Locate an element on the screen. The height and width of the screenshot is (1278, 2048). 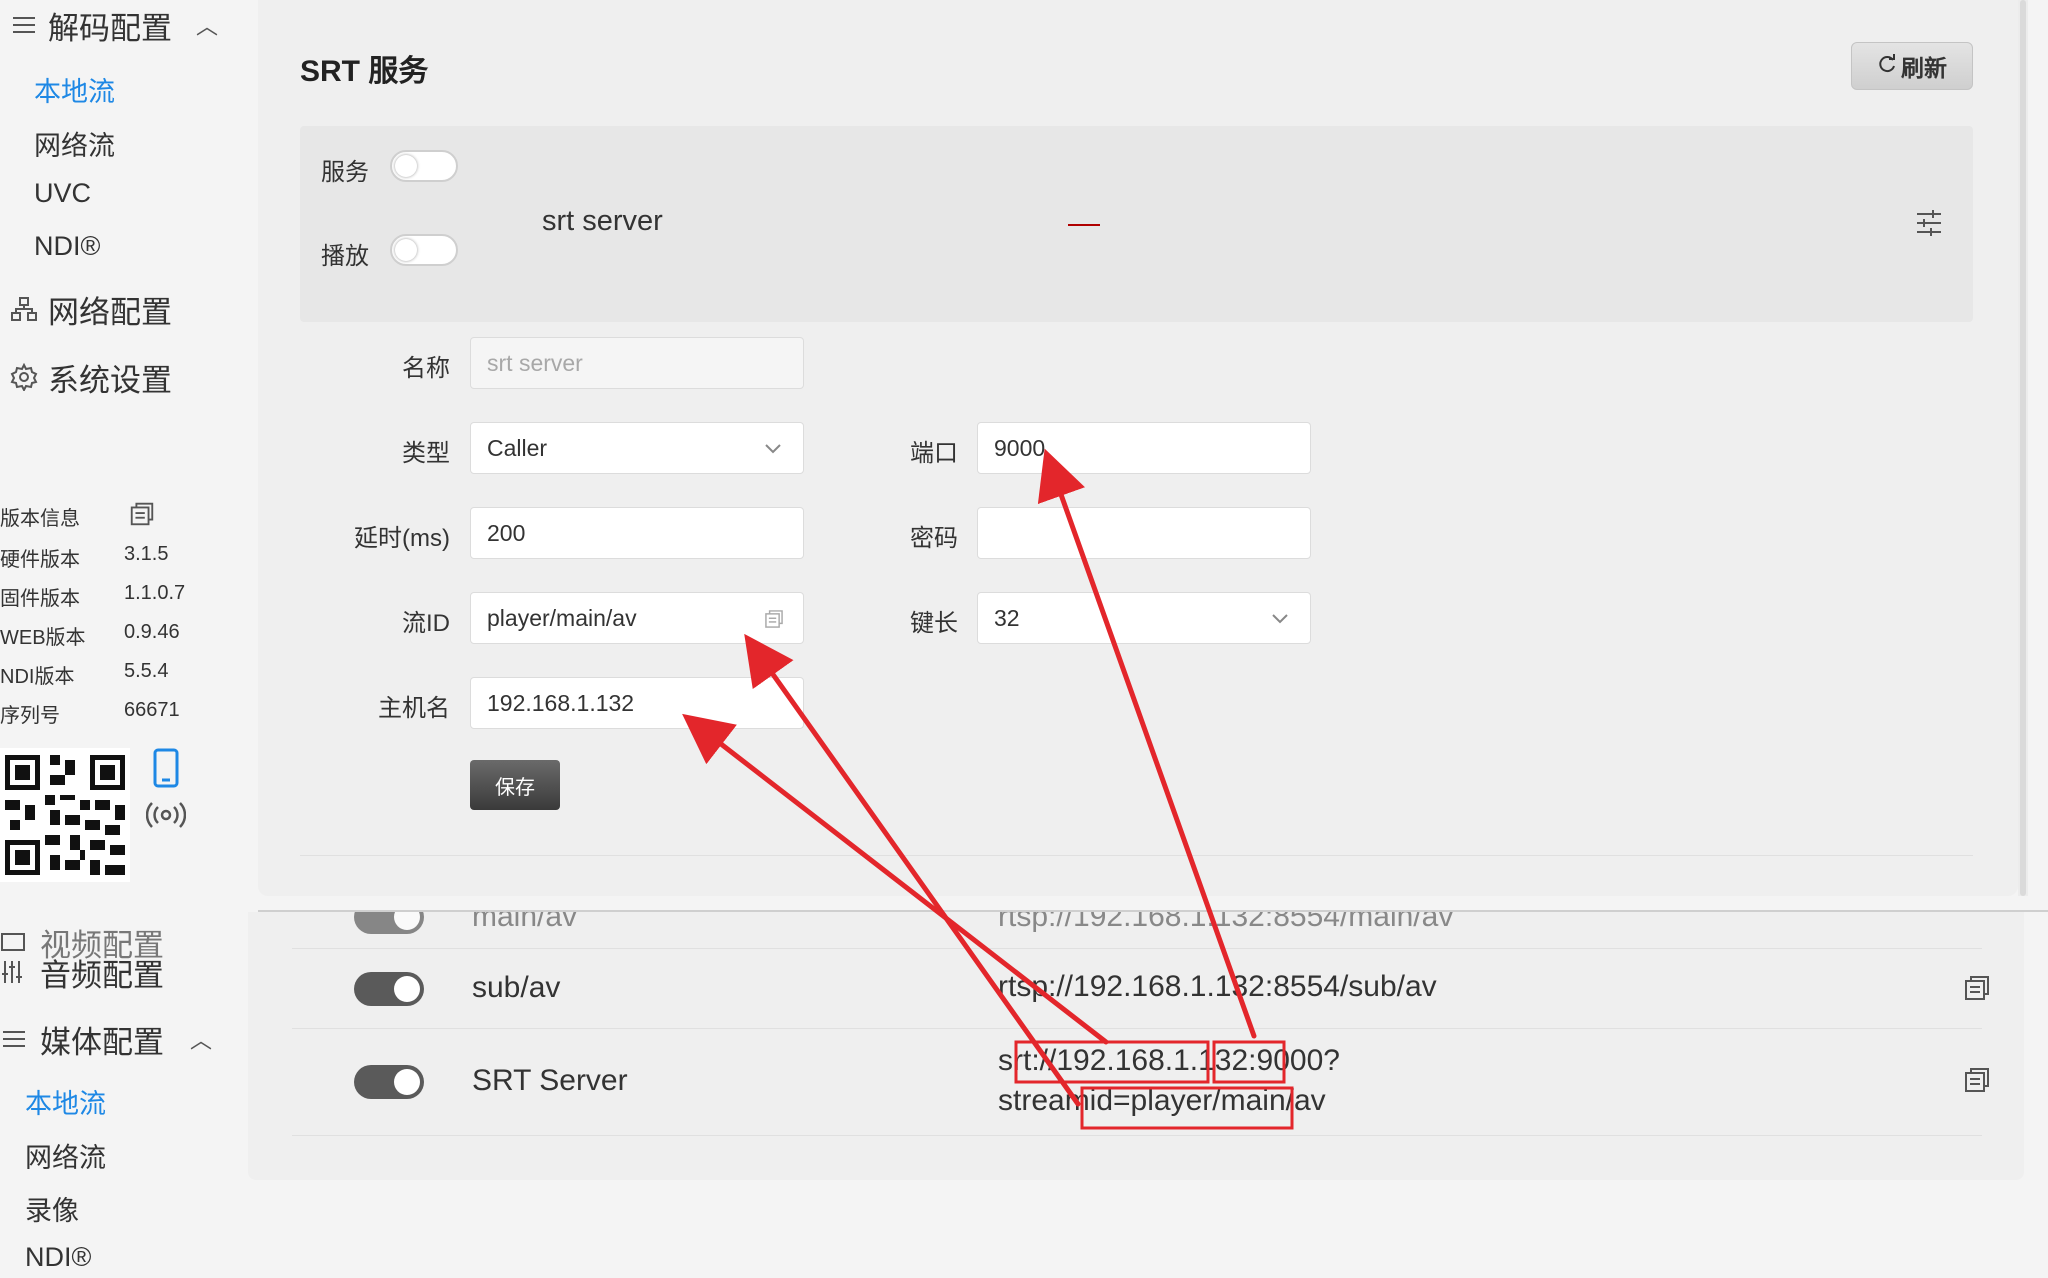
latency-label: 延时(ms) is located at coordinates (402, 538).